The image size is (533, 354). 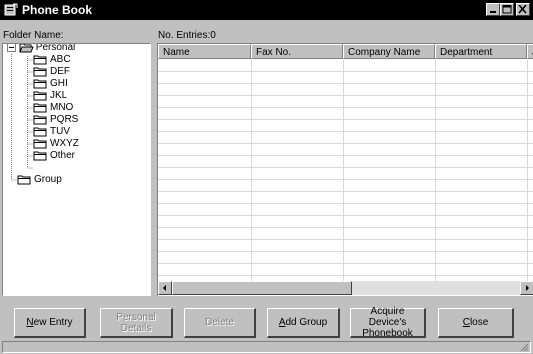 What do you see at coordinates (59, 84) in the screenshot?
I see `tree-node-label: GHI` at bounding box center [59, 84].